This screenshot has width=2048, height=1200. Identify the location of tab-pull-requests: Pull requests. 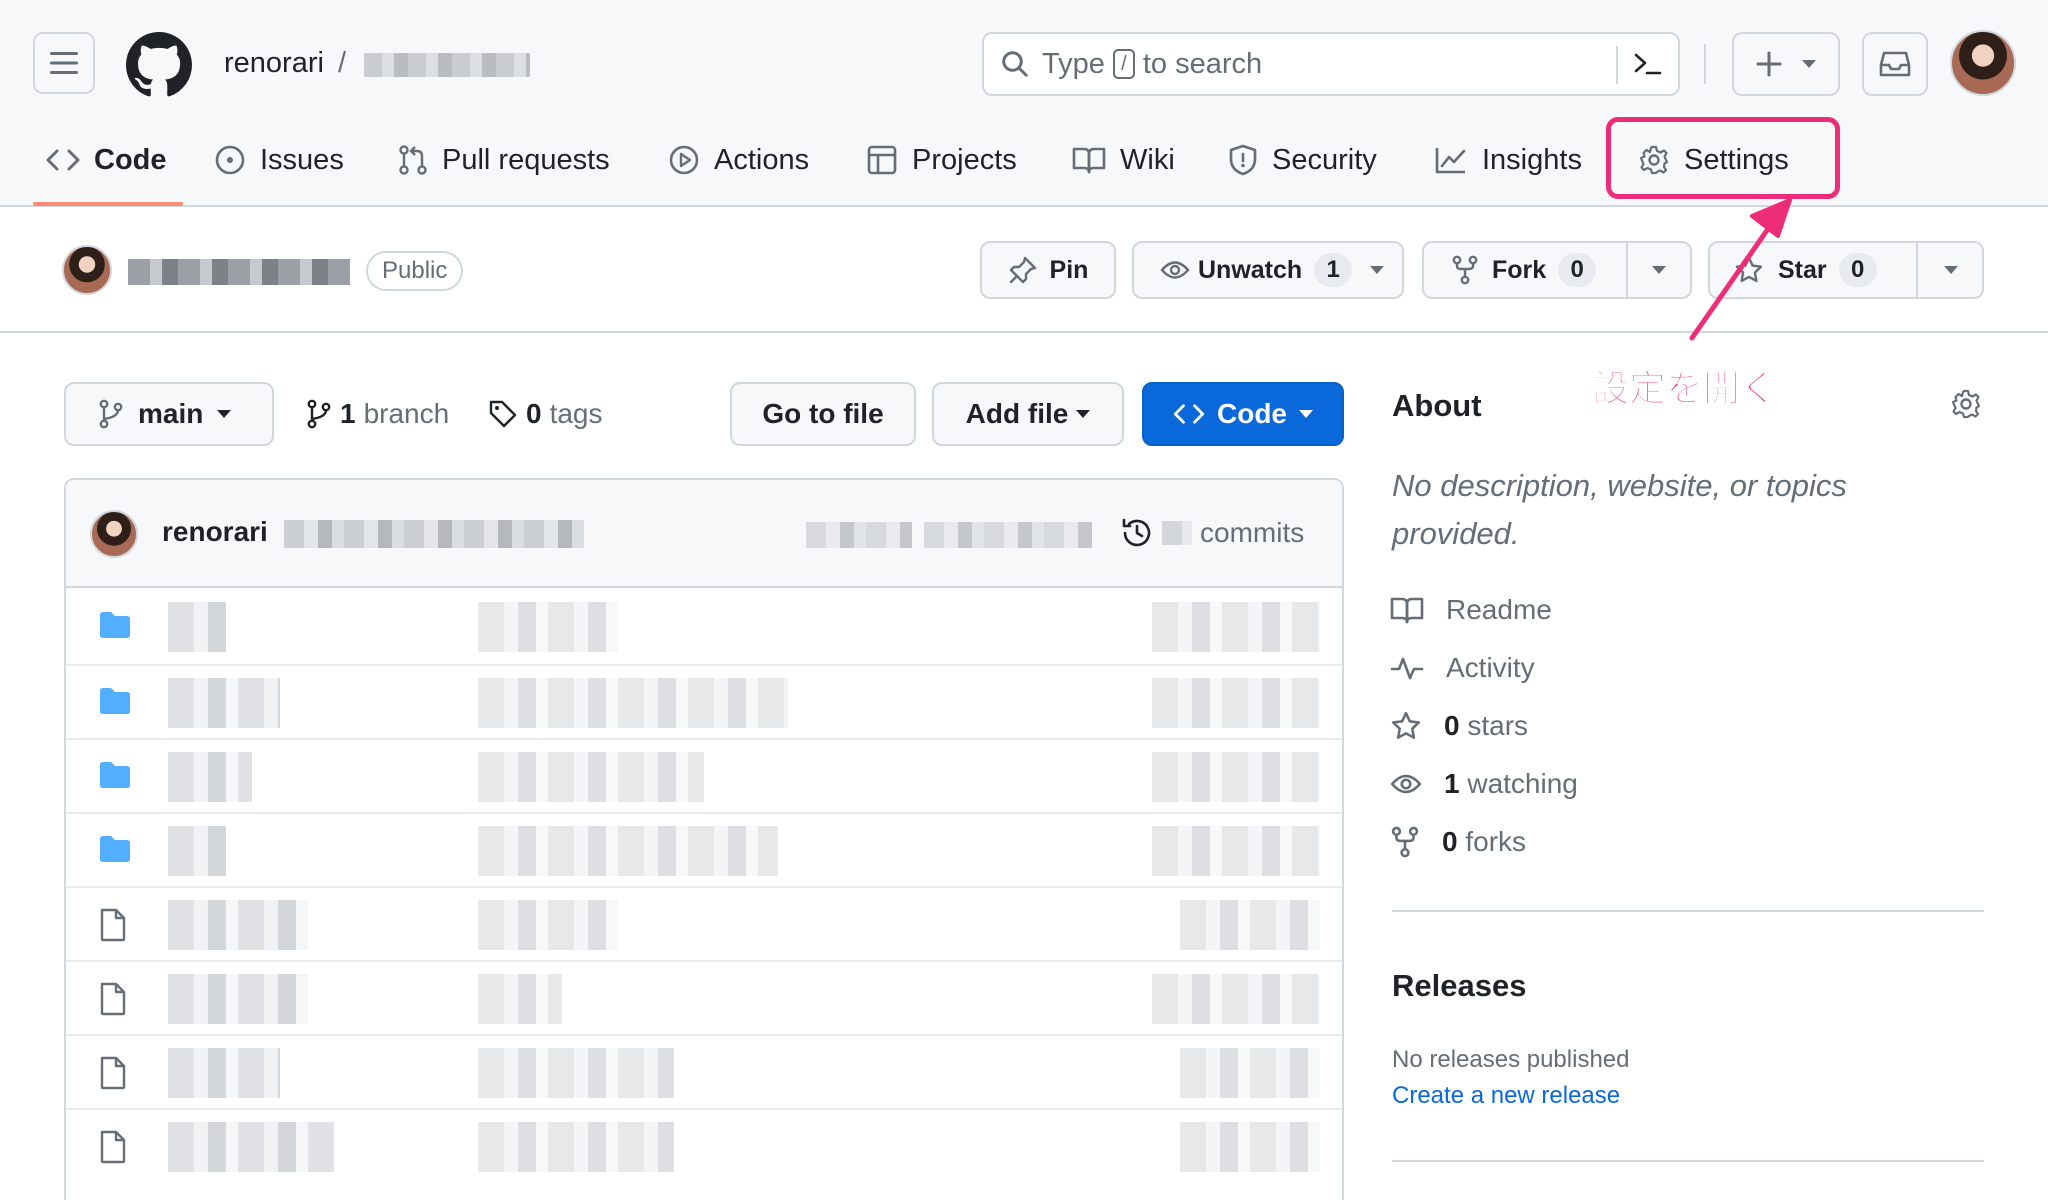
(504, 160).